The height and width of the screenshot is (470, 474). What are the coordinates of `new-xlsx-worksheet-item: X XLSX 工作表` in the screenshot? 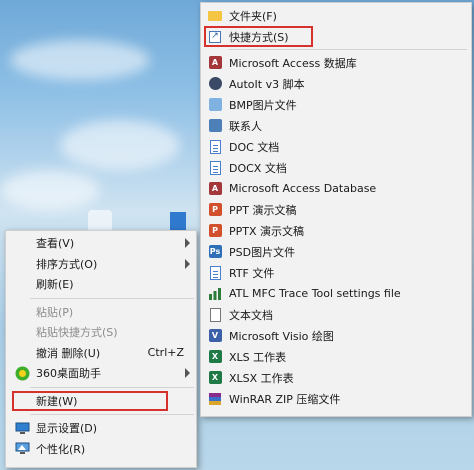 It's located at (336, 377).